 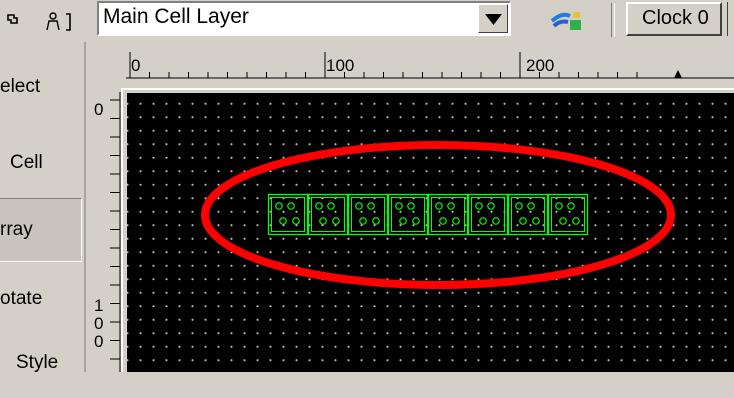 I want to click on toolbar-tool-icon, so click(x=13, y=19).